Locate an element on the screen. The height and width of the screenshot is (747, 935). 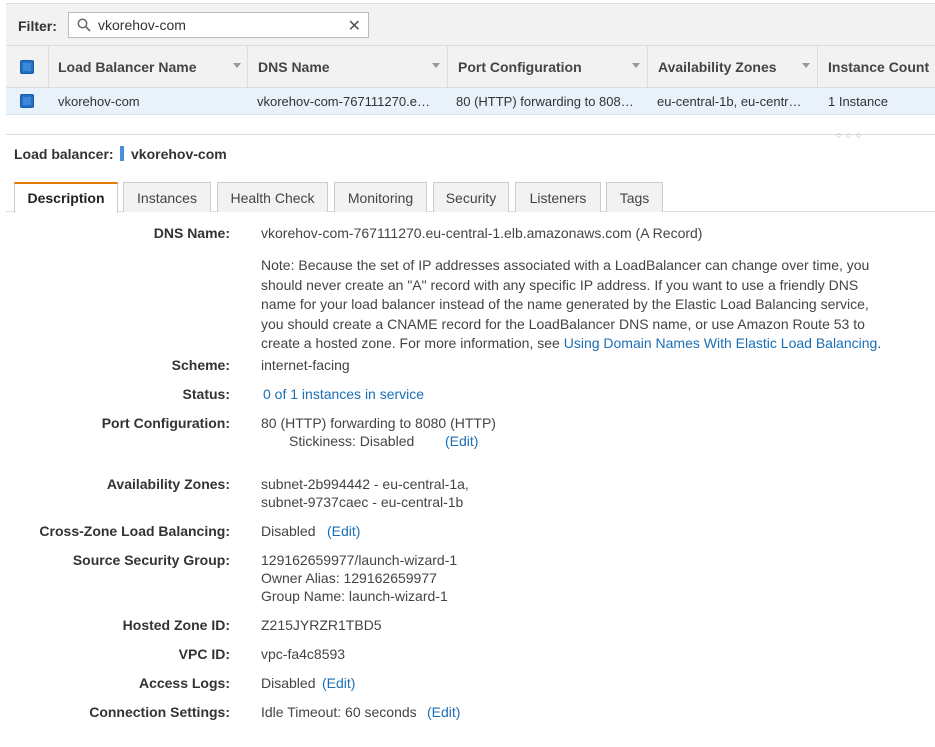
hosted-zone-label: Hosted Zone ID: is located at coordinates (176, 625).